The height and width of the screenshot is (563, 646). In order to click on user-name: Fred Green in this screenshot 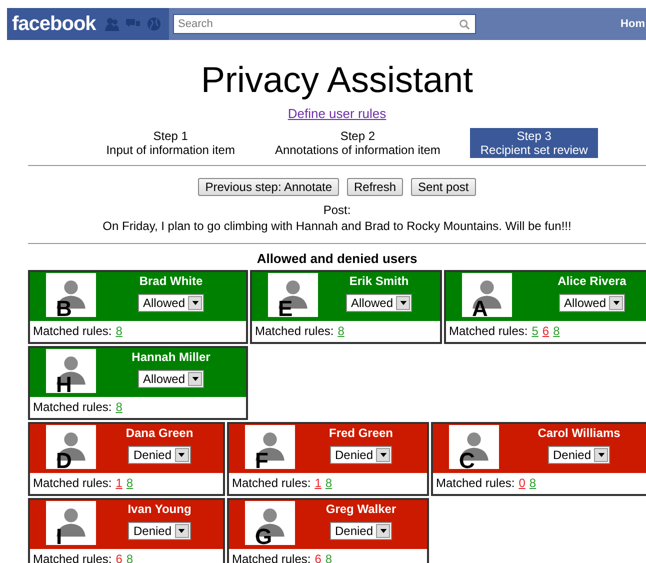, I will do `click(361, 432)`.